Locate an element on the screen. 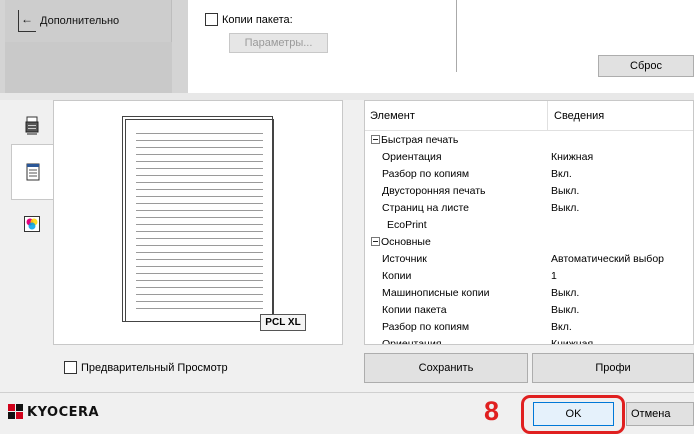 This screenshot has width=694, height=434. row-label: Основные is located at coordinates (406, 241).